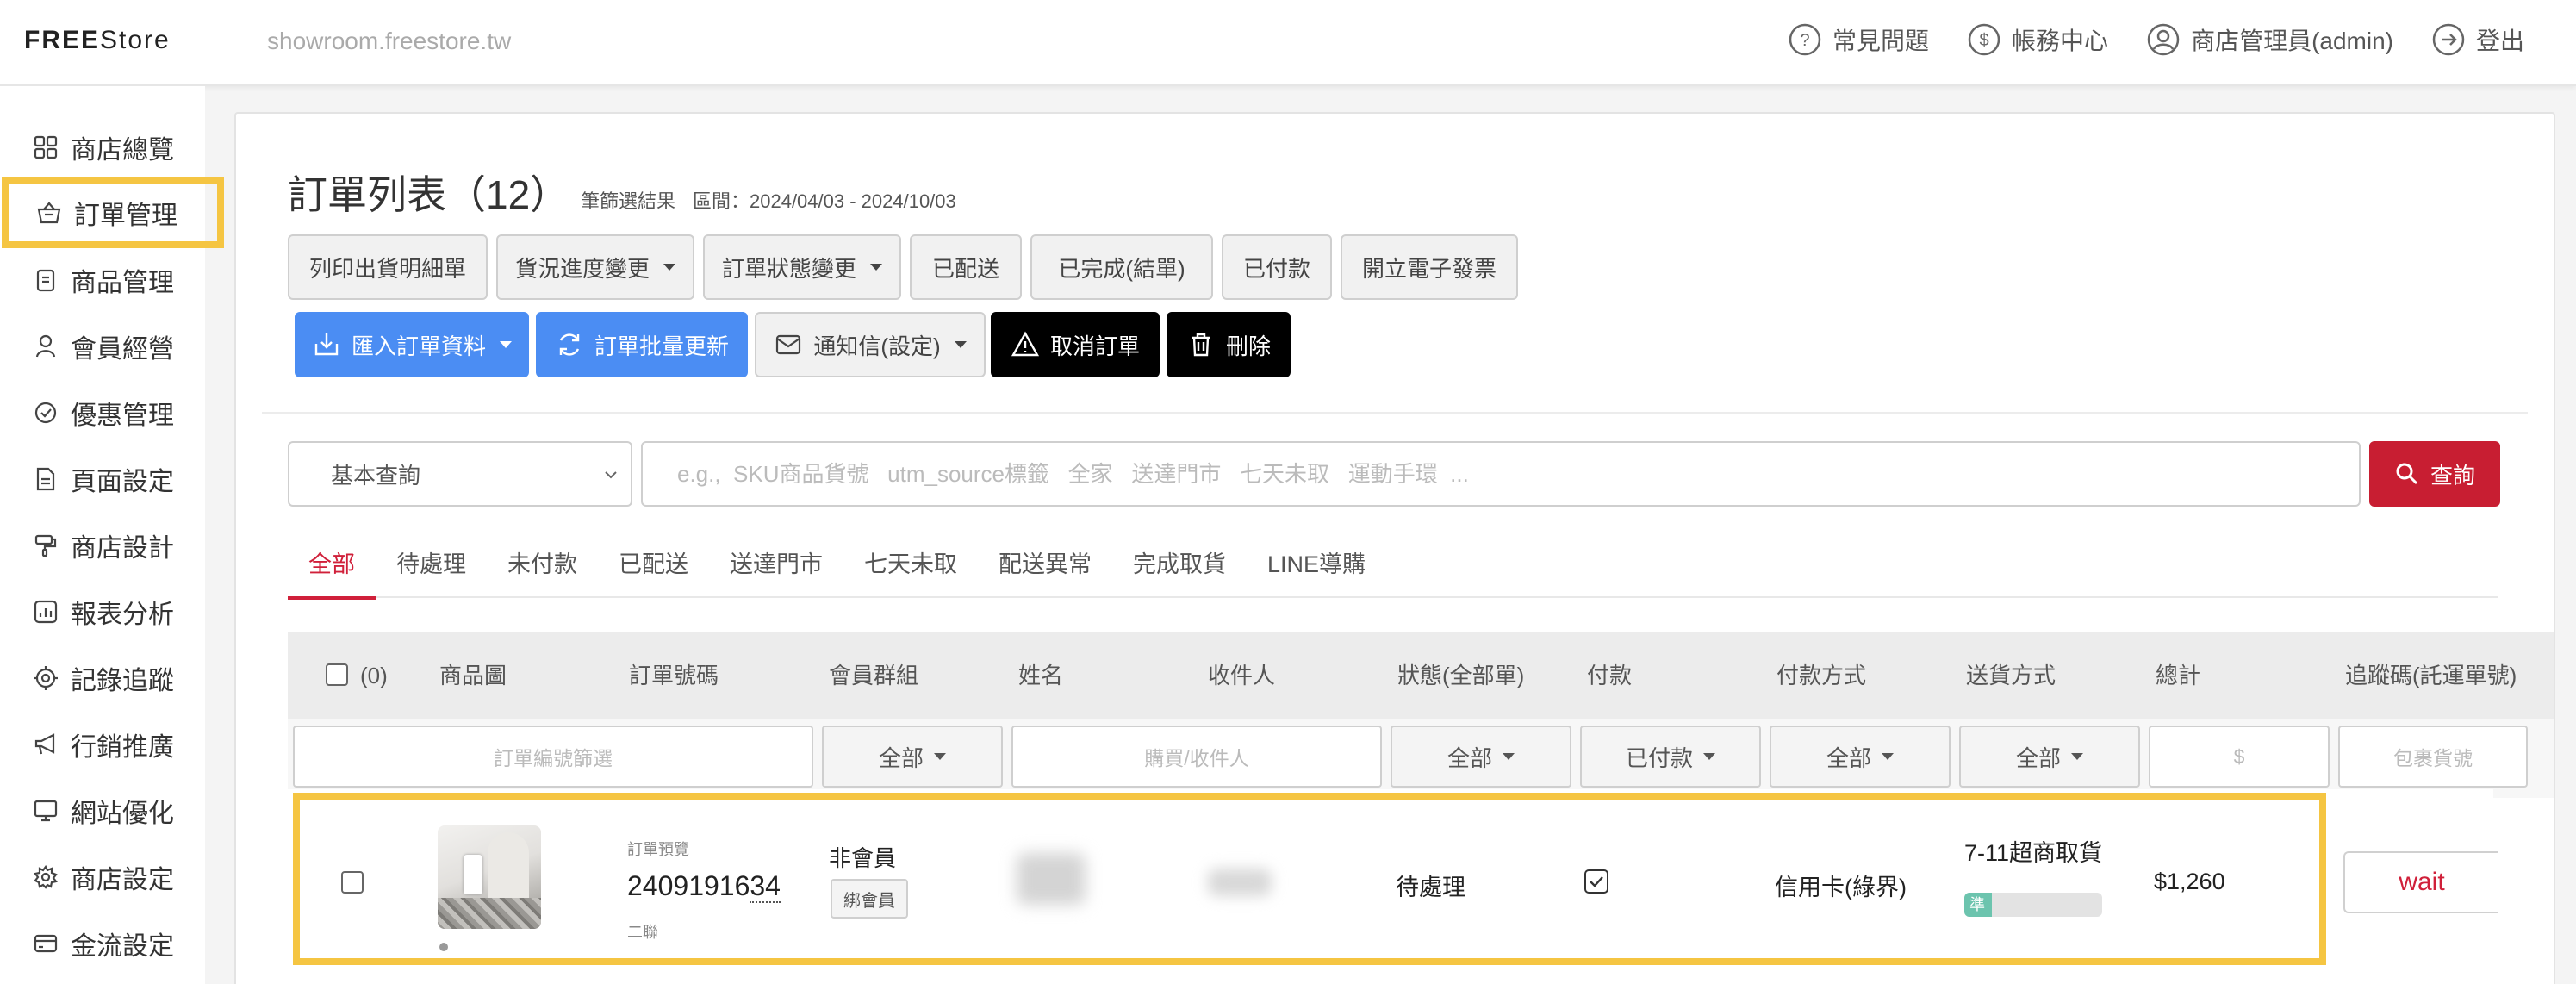 The height and width of the screenshot is (984, 2576). Describe the element at coordinates (122, 349) in the screenshot. I see `sidebar-item-label: 會員經營` at that location.